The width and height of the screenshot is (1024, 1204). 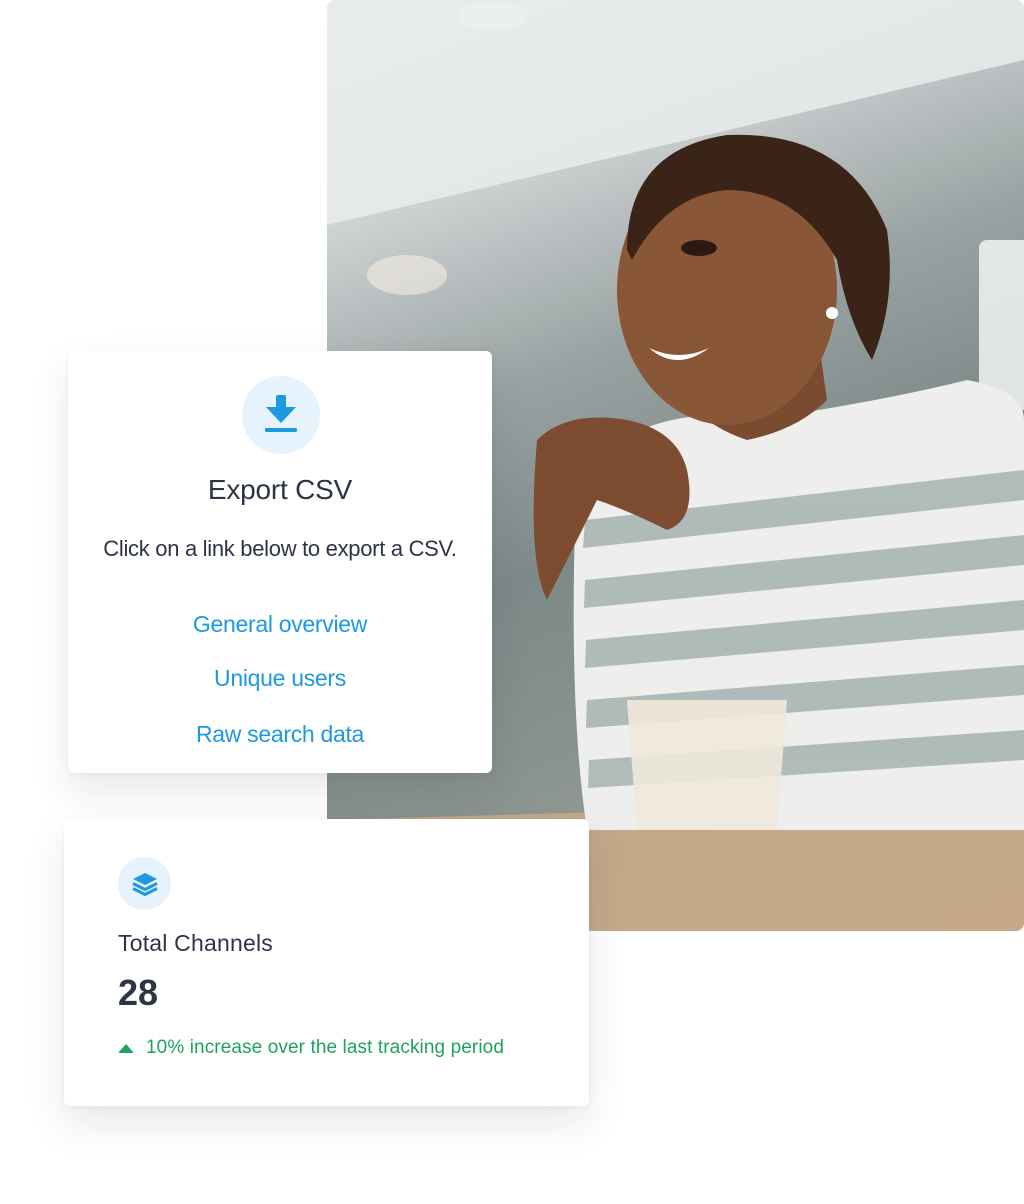 I want to click on triangle-up-icon, so click(x=126, y=1048).